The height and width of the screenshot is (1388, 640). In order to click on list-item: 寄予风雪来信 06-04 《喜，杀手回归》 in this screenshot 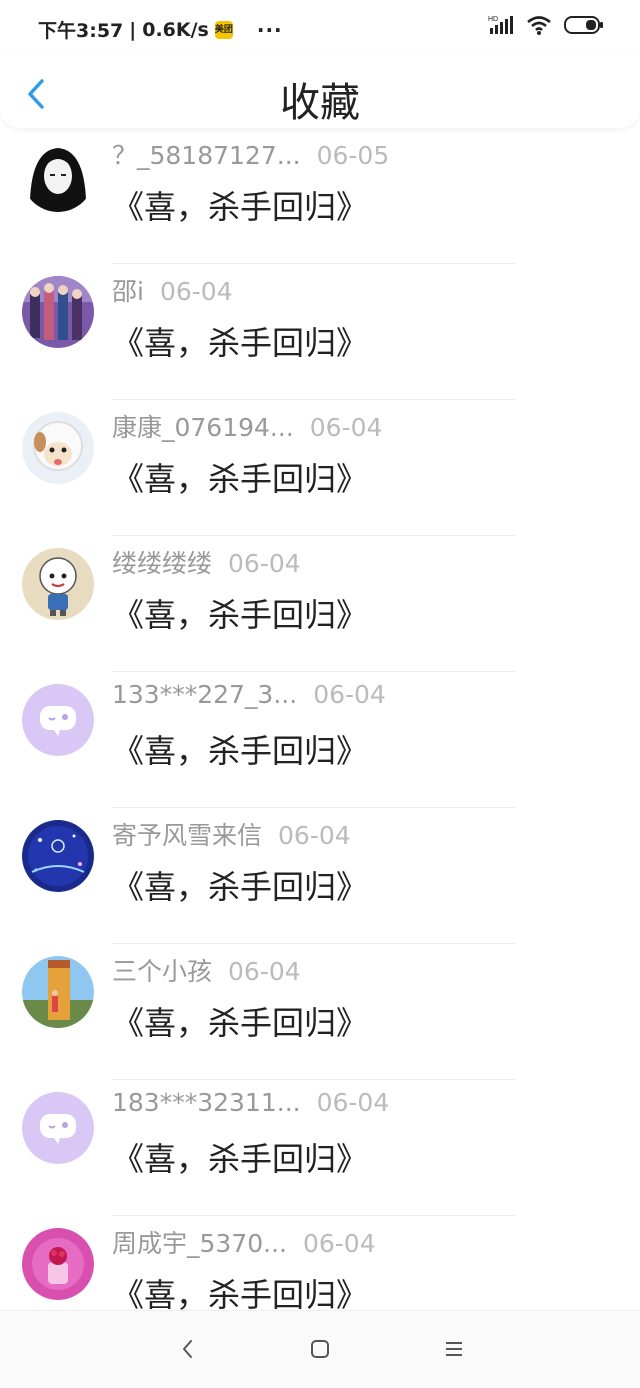, I will do `click(320, 876)`.